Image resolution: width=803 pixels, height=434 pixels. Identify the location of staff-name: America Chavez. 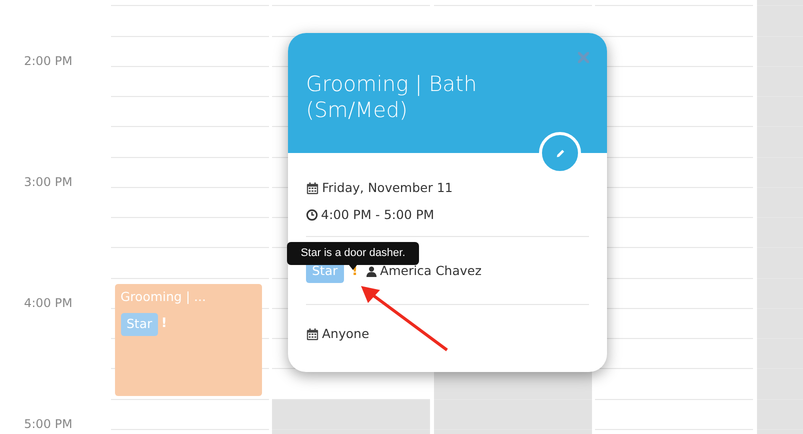
(431, 271).